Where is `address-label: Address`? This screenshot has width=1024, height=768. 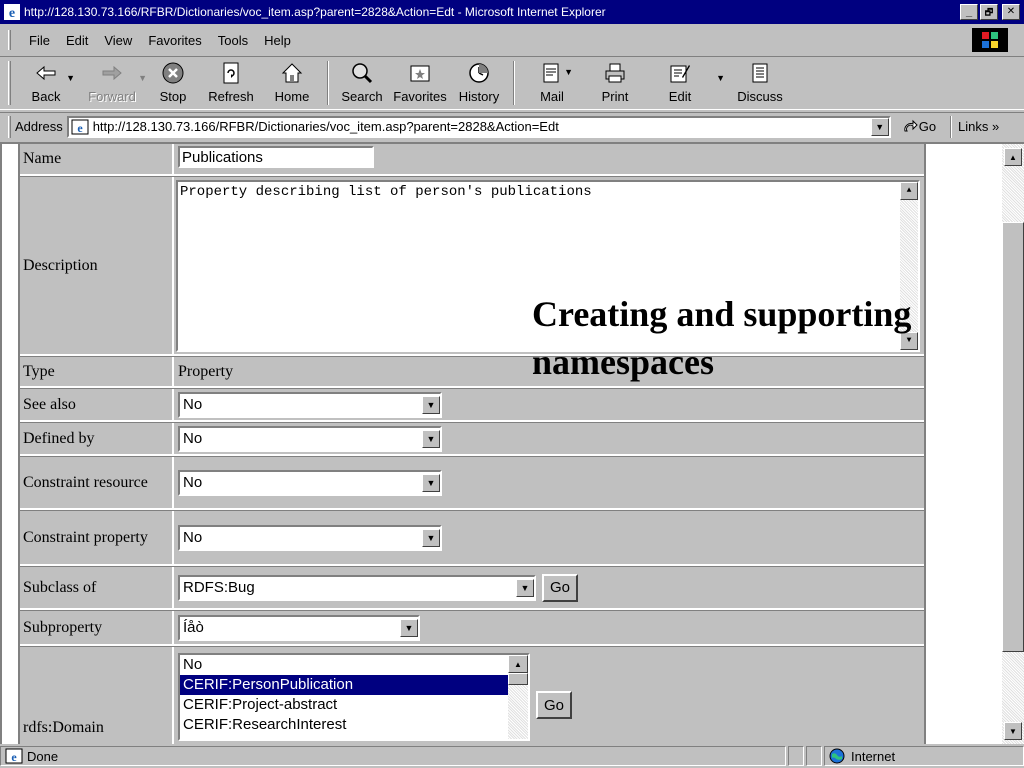
address-label: Address is located at coordinates (39, 126).